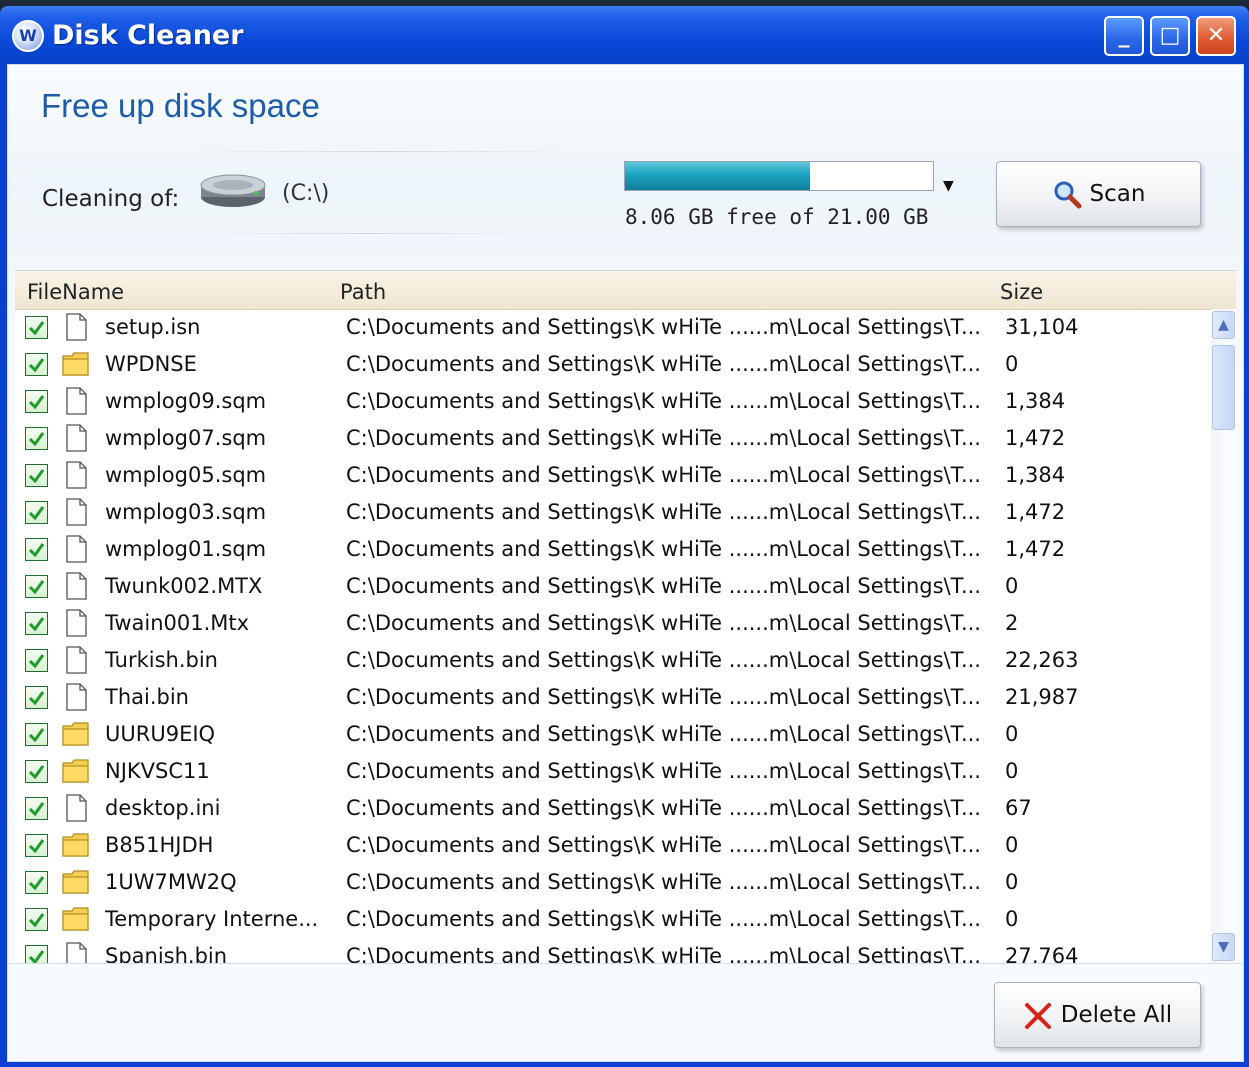 The image size is (1249, 1067). What do you see at coordinates (1097, 1015) in the screenshot?
I see `delete-all-button: Delete All` at bounding box center [1097, 1015].